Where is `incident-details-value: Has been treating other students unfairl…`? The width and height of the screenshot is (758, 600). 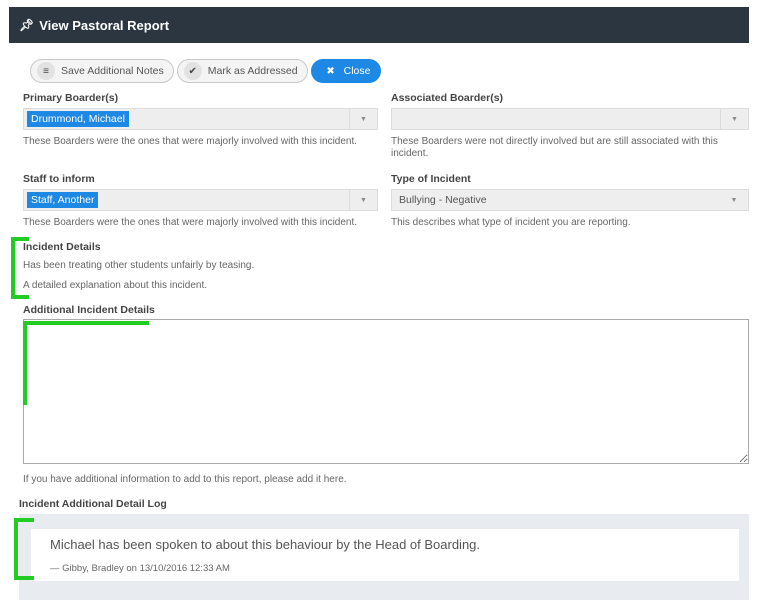
incident-details-value: Has been treating other students unfairl… is located at coordinates (139, 265).